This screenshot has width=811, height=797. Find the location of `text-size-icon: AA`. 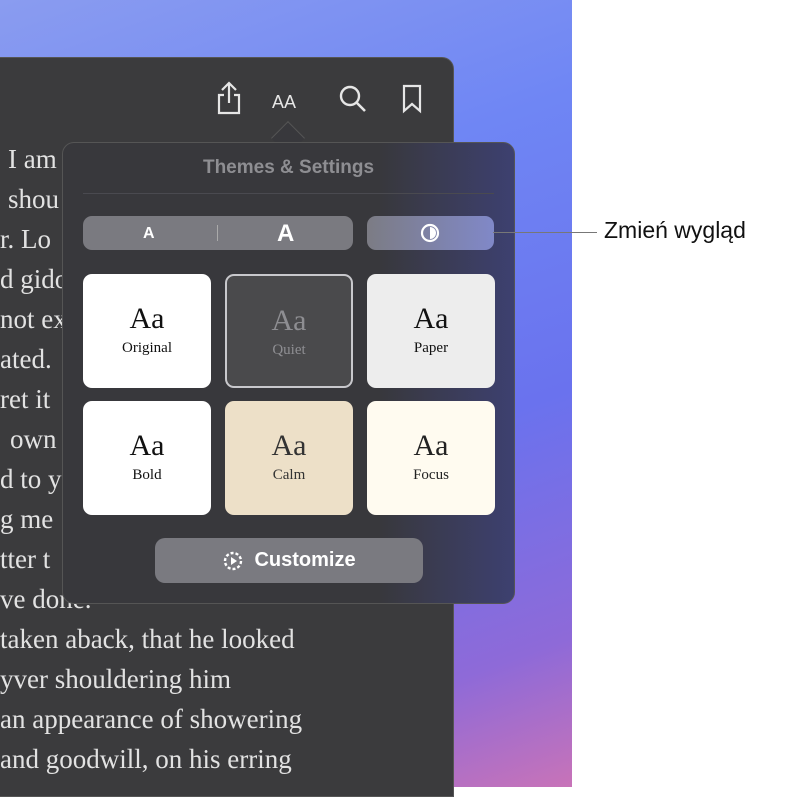

text-size-icon: AA is located at coordinates (284, 99).